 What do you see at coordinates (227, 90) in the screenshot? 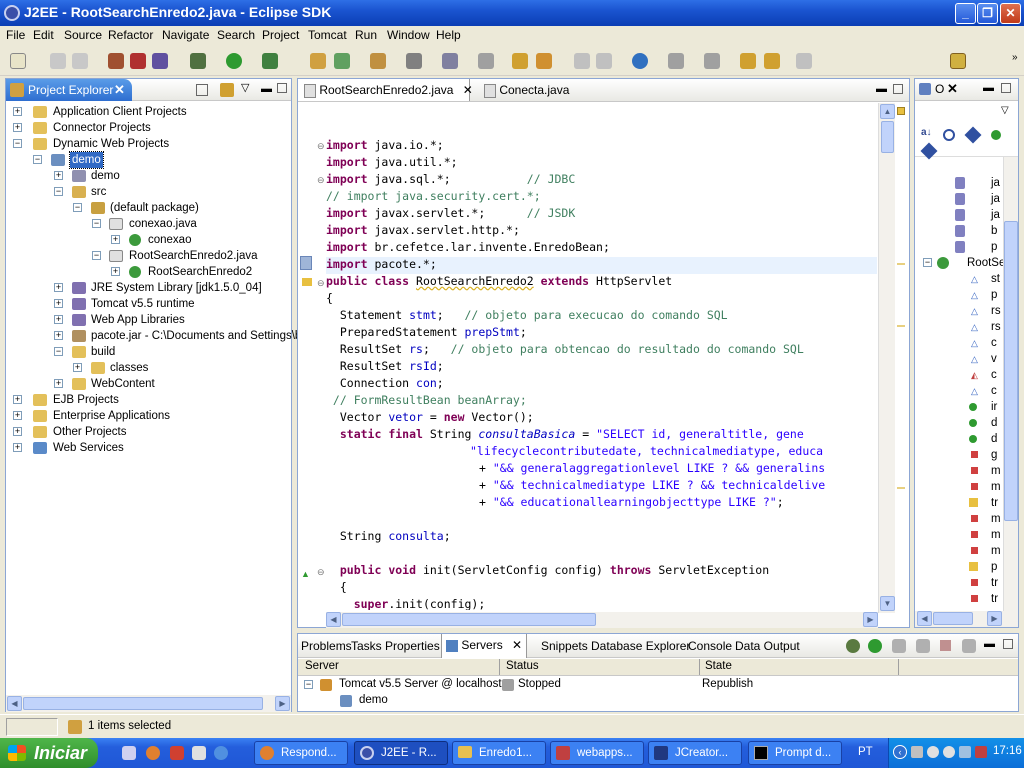
I see `link-editor-icon` at bounding box center [227, 90].